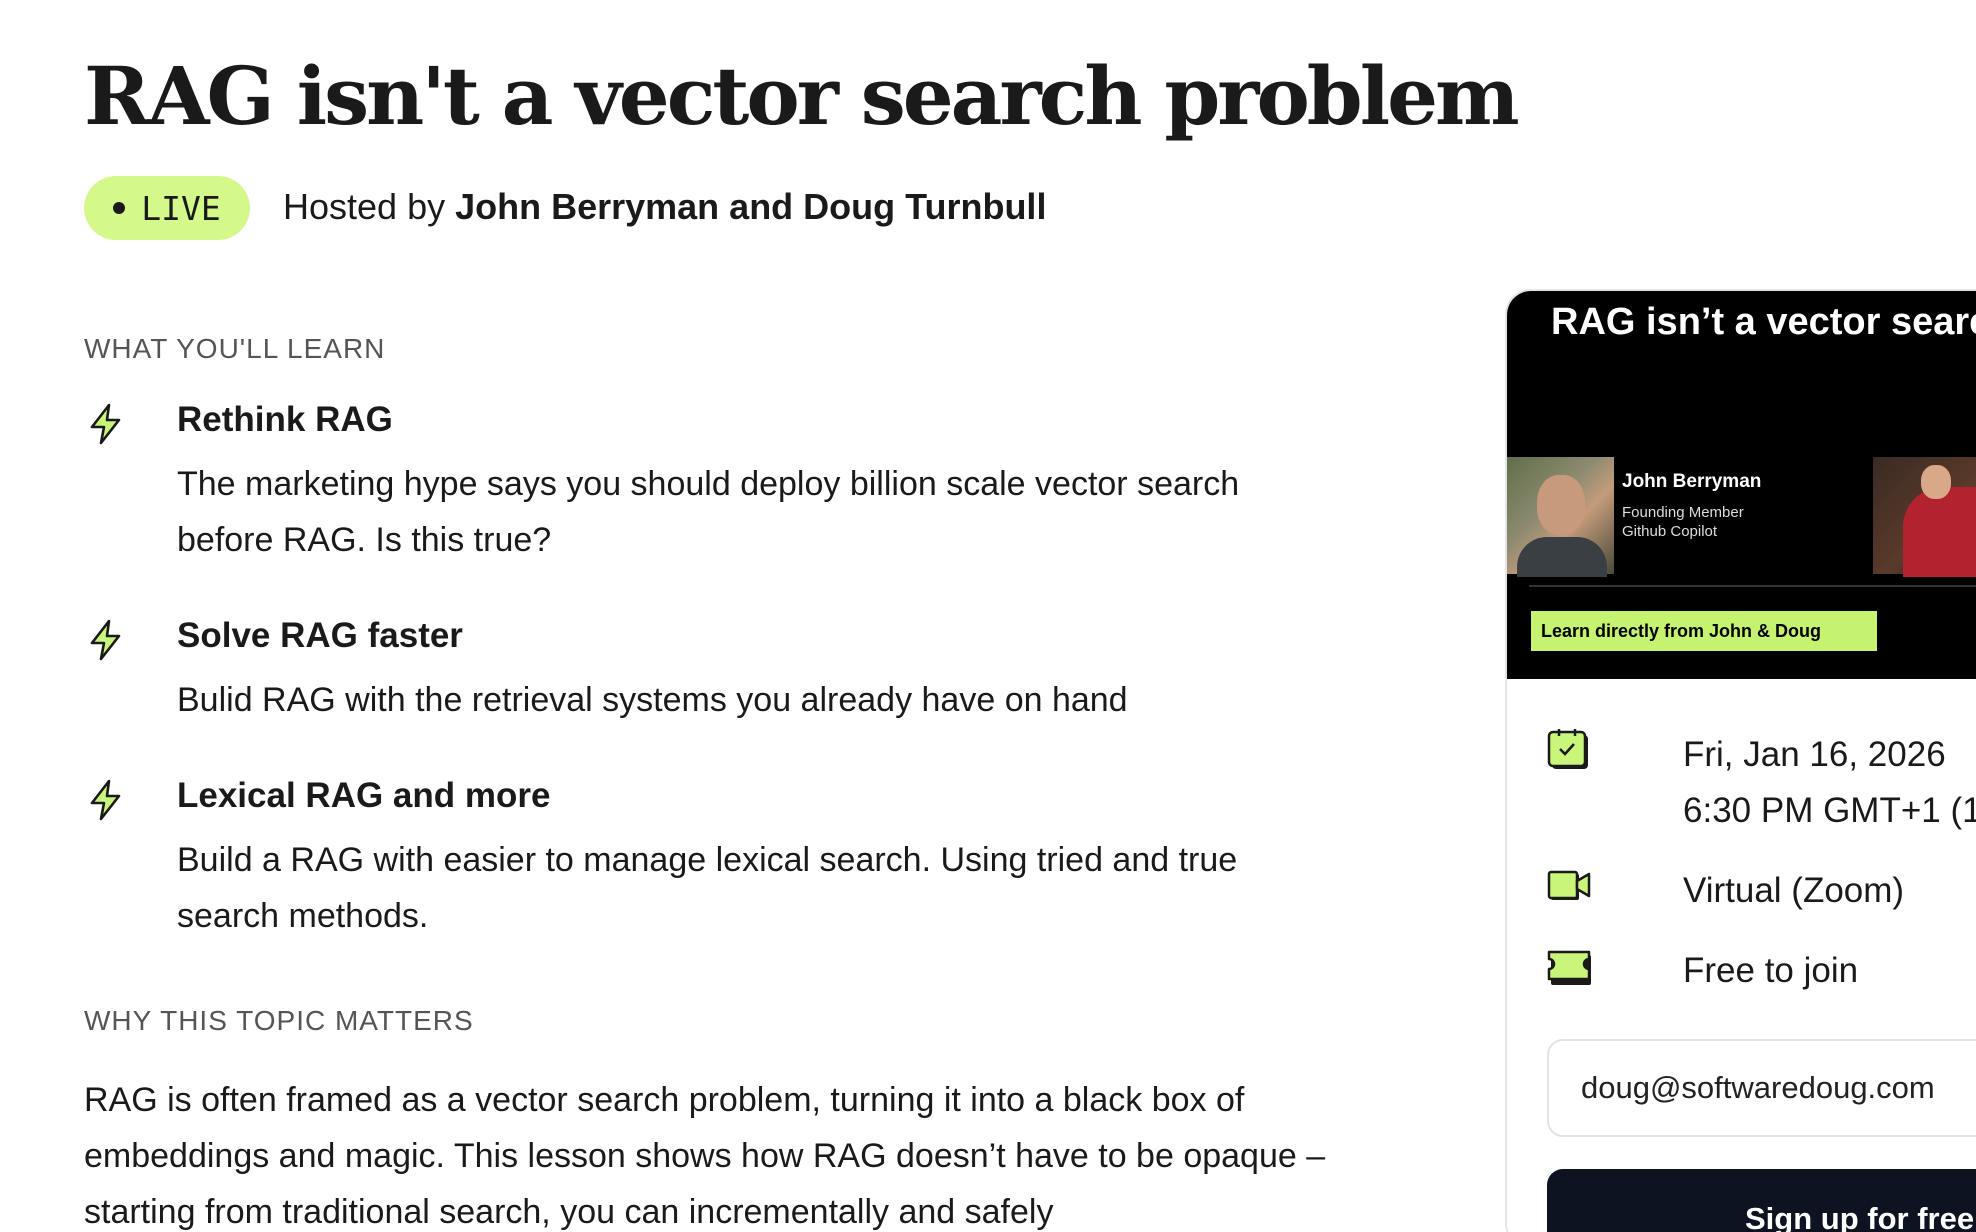  What do you see at coordinates (802, 96) in the screenshot?
I see `page-title: RAG isn't a vector search problem` at bounding box center [802, 96].